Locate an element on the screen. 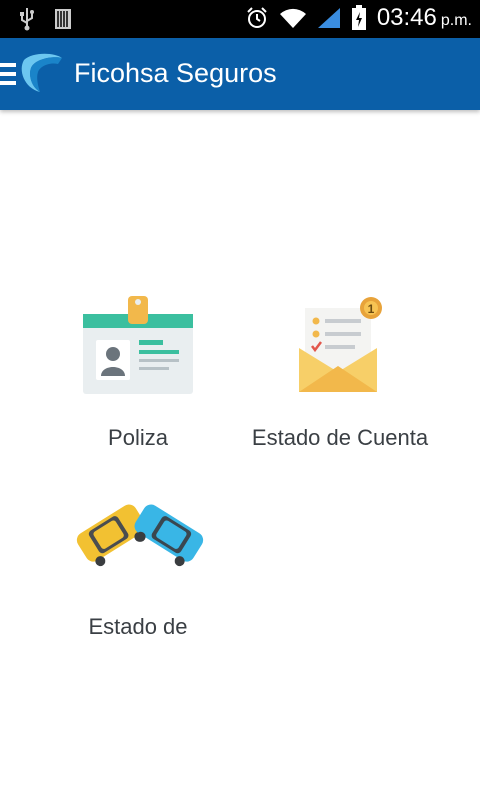 This screenshot has width=480, height=800. menu-item-estado-de-cuenta: 1 Estado de Cuenta is located at coordinates (340, 376).